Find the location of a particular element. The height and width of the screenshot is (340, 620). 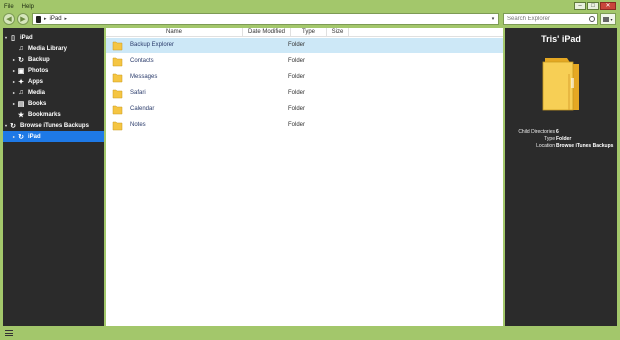

menu-file: File is located at coordinates (9, 7).